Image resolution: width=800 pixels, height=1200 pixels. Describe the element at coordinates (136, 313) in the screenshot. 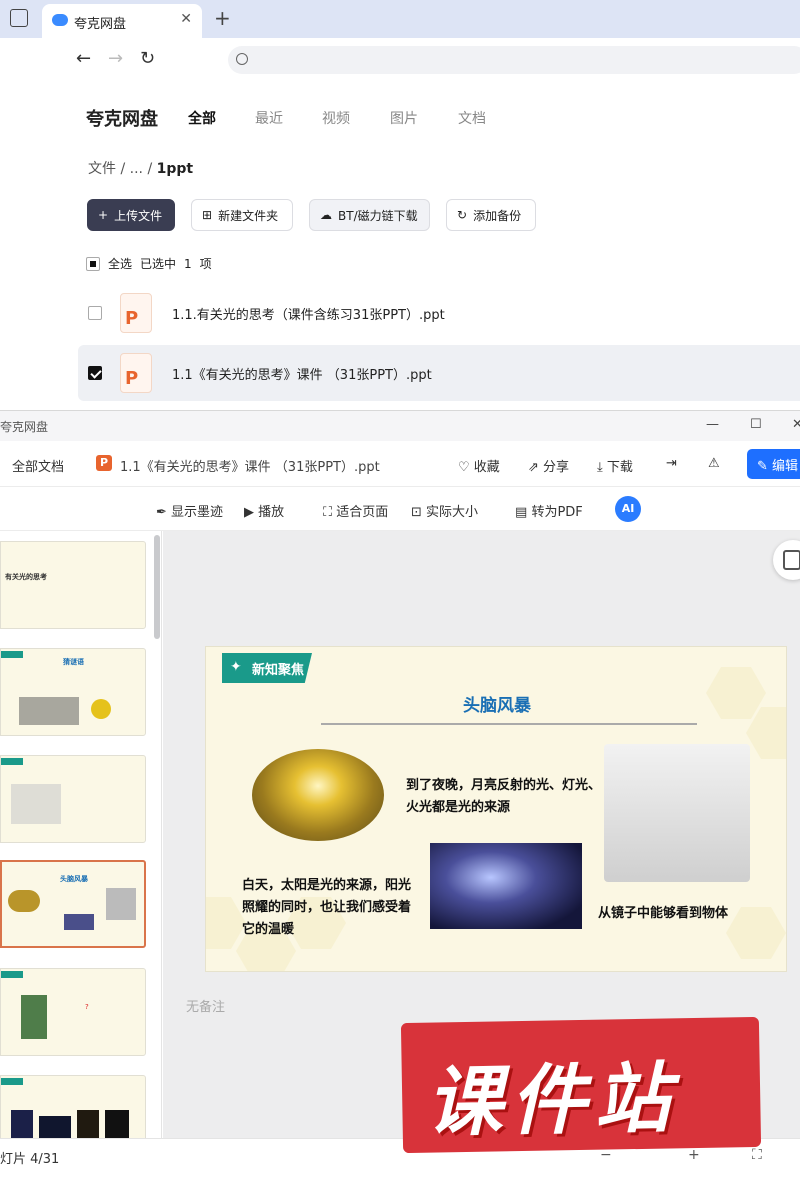

I see `ppt-file-icon: P` at that location.